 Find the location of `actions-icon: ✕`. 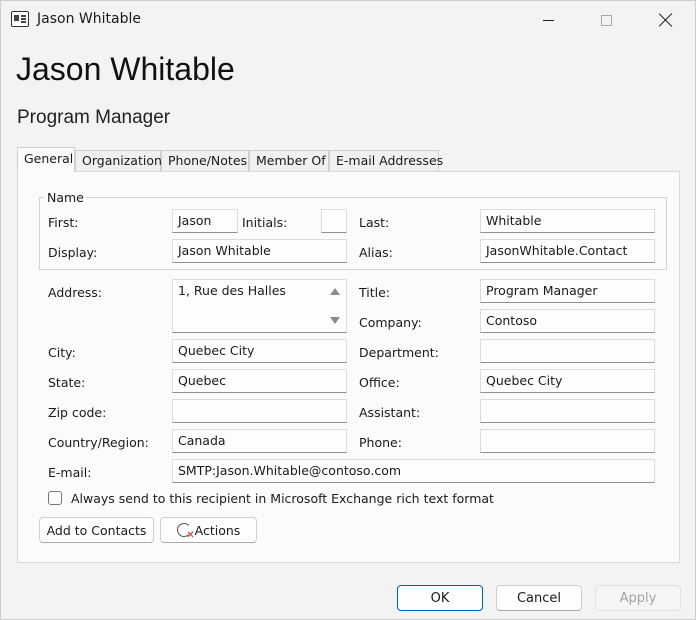

actions-icon: ✕ is located at coordinates (185, 532).